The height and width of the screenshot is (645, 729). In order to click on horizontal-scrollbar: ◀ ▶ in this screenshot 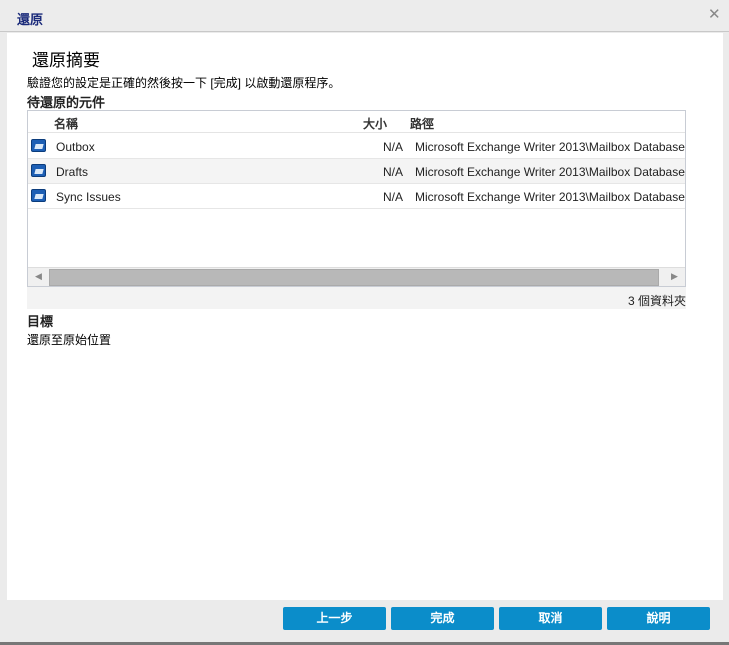, I will do `click(356, 276)`.